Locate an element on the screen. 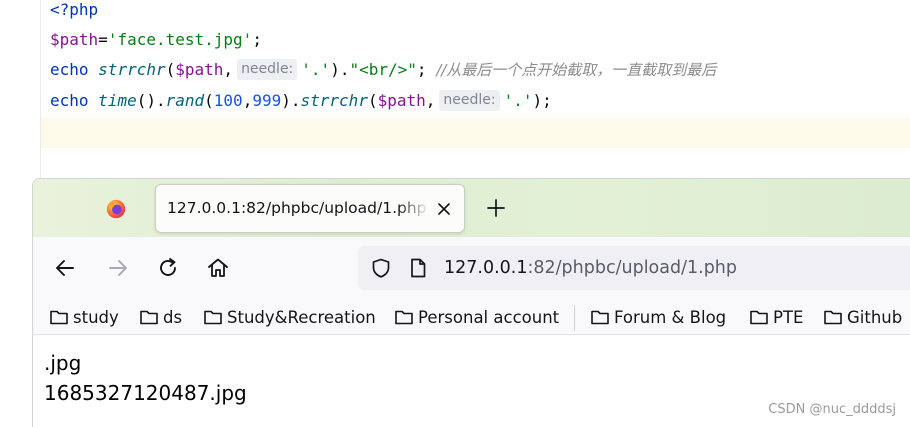 The image size is (910, 427). watermark-text: CSDN @nuc_ddddsj is located at coordinates (832, 409).